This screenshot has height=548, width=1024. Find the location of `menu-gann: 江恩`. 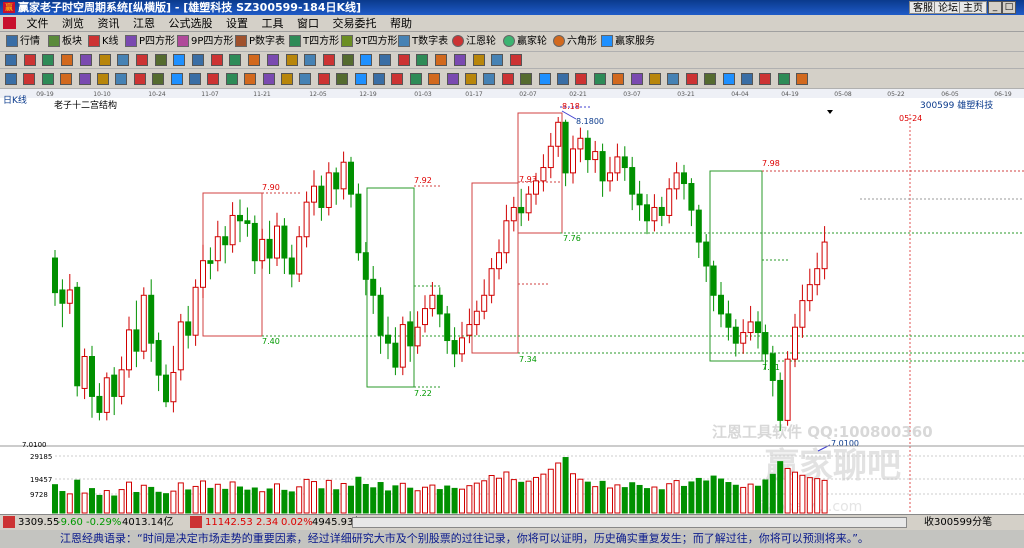

menu-gann: 江恩 is located at coordinates (144, 23).